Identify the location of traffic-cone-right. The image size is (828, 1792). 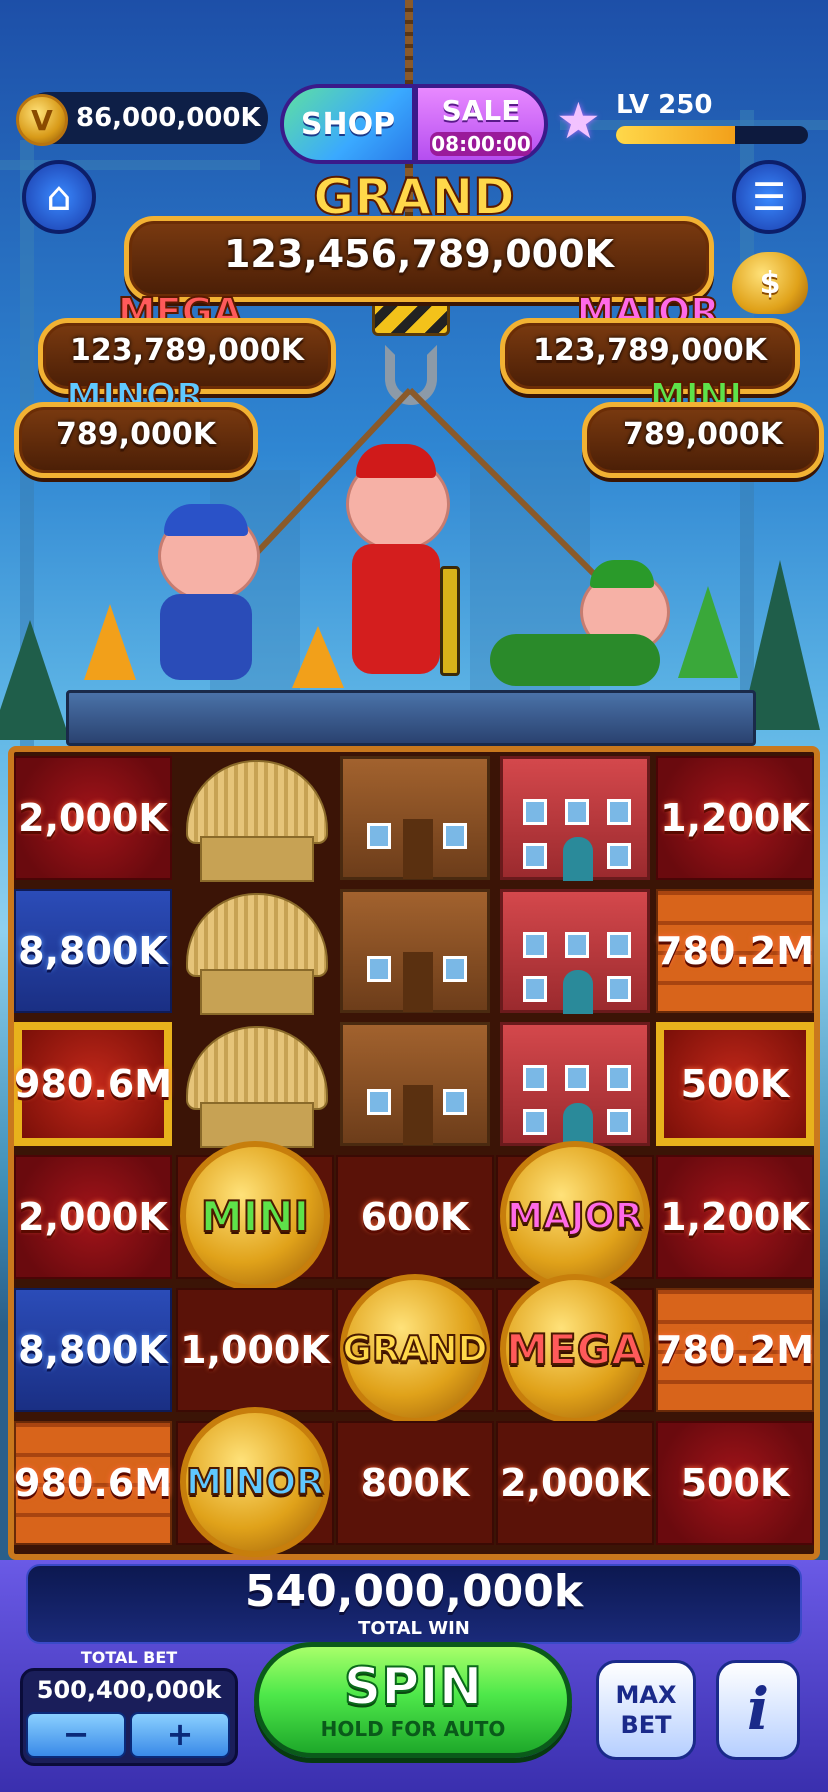
(708, 632).